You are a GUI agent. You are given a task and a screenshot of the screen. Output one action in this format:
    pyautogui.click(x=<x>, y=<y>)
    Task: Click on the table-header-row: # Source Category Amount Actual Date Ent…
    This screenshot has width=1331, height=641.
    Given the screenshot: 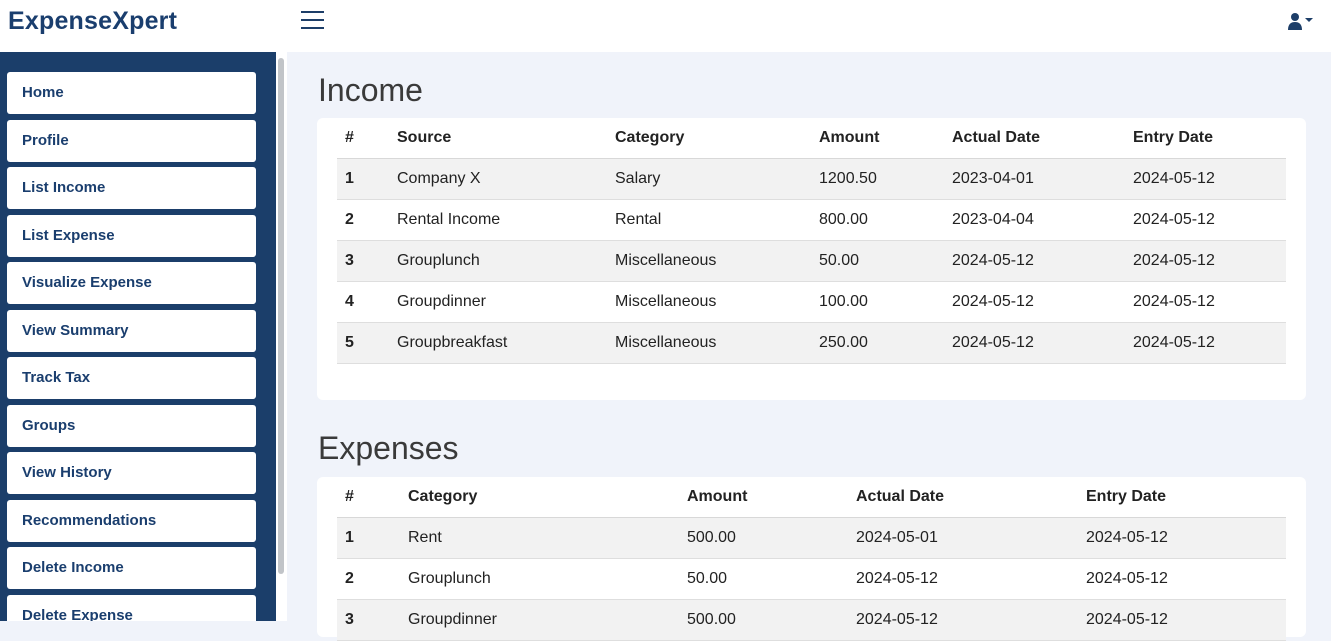 What is the action you would take?
    pyautogui.click(x=811, y=138)
    